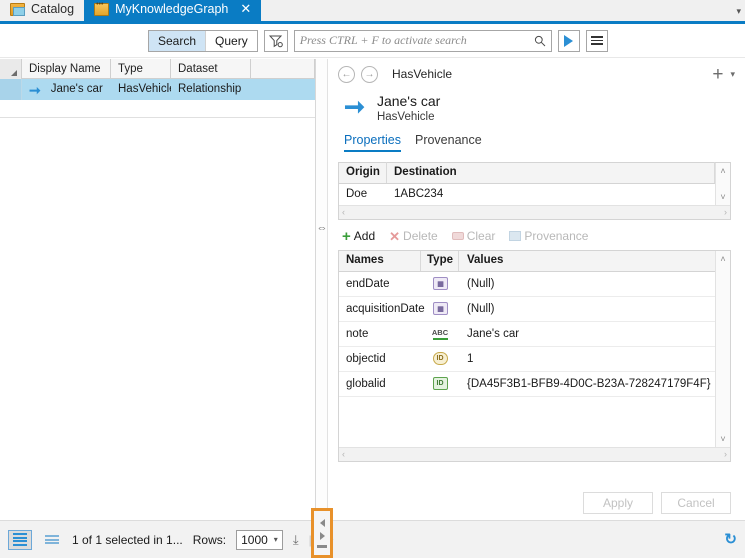 The image size is (745, 558). Describe the element at coordinates (364, 236) in the screenshot. I see `add-property-label: Add` at that location.